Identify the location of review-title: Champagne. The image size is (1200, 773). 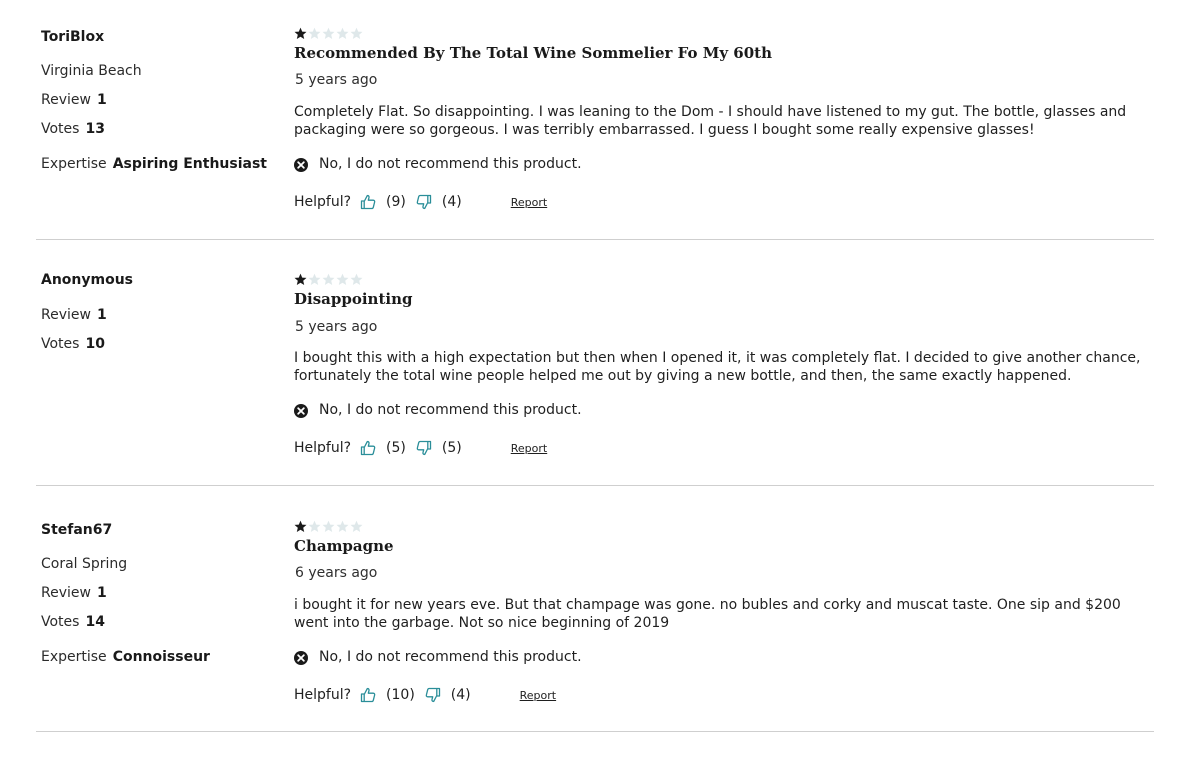
(344, 546).